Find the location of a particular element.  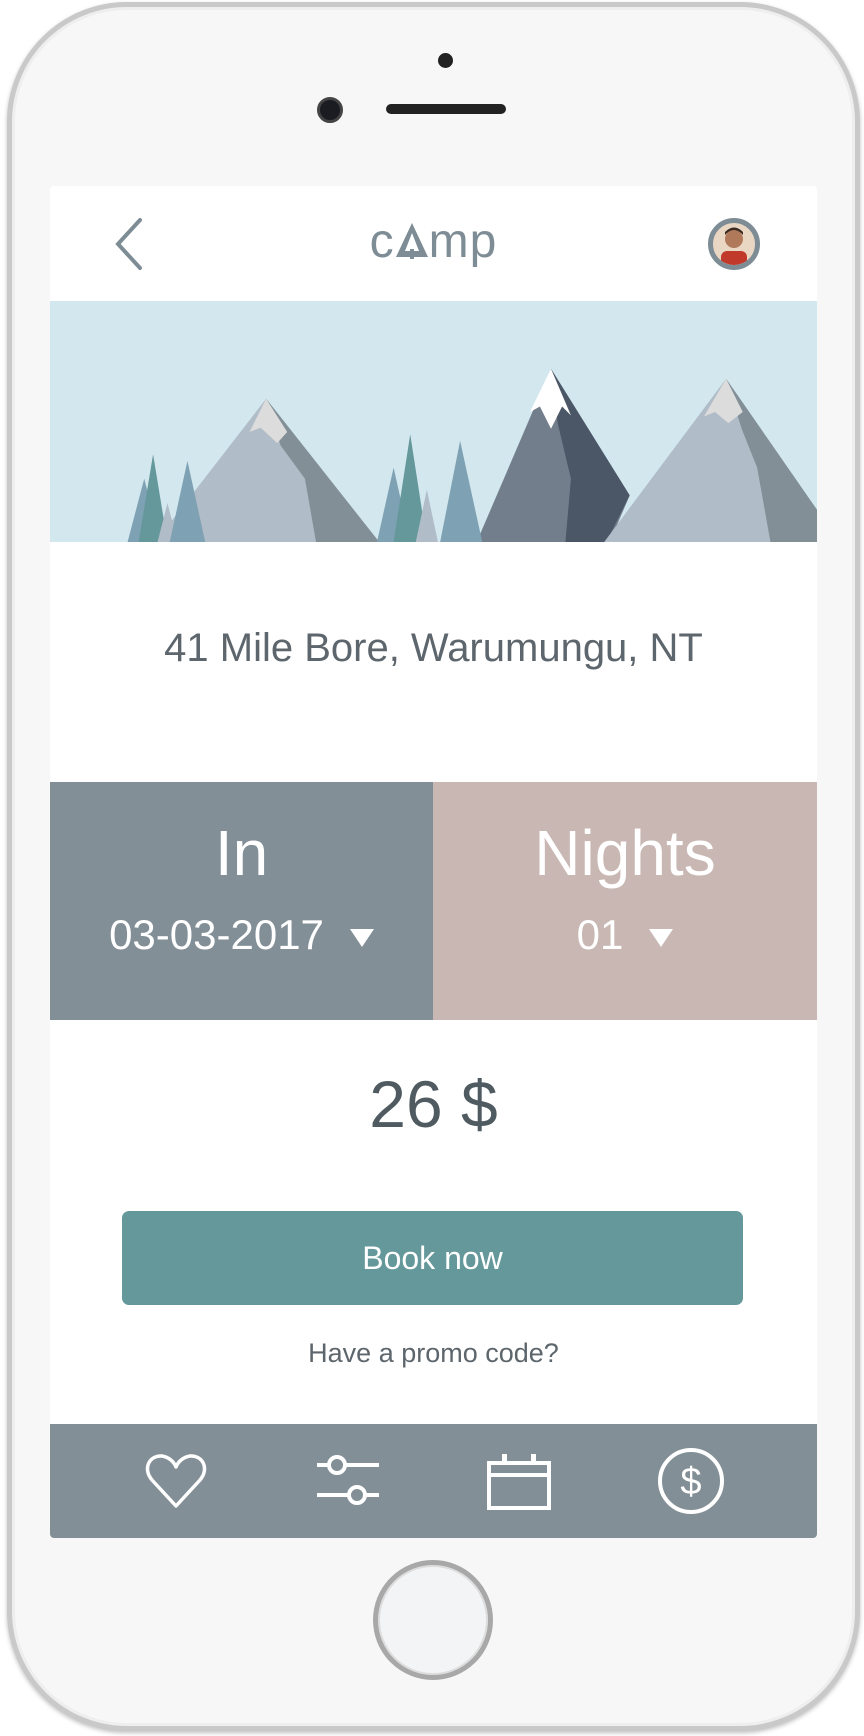

heart-icon is located at coordinates (176, 1481).